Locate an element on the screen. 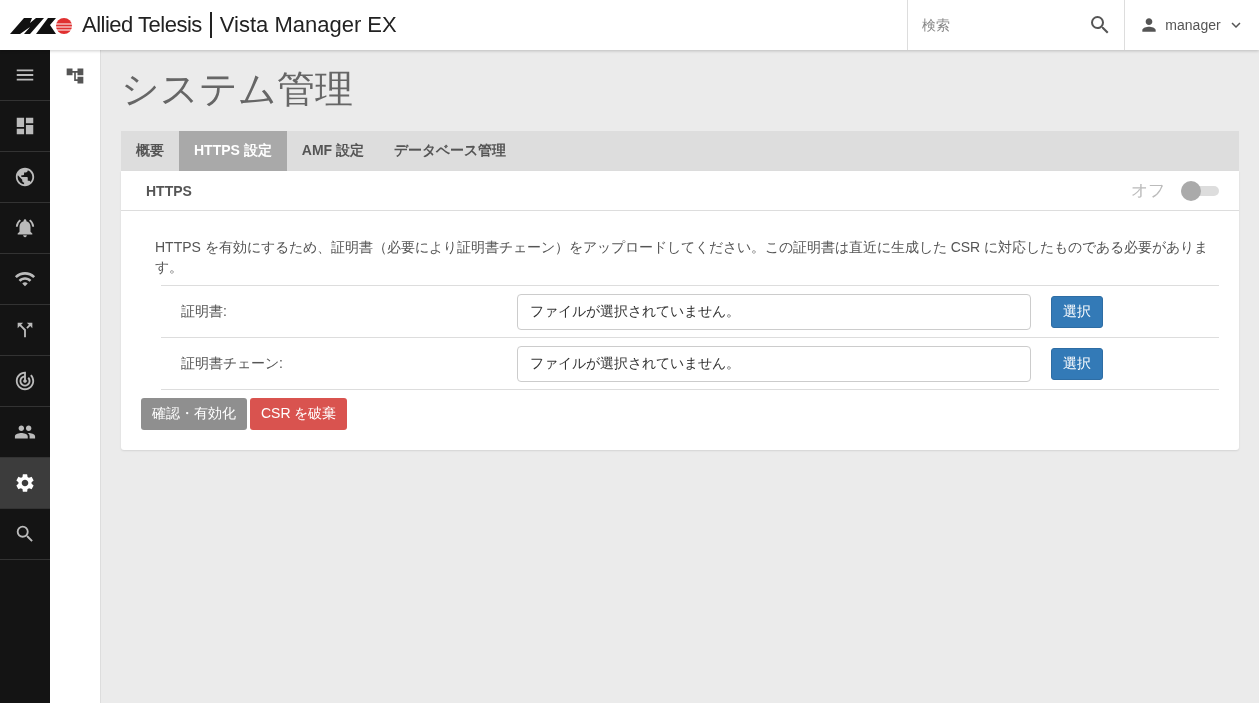 The image size is (1259, 703). hierarchy-icon is located at coordinates (75, 76).